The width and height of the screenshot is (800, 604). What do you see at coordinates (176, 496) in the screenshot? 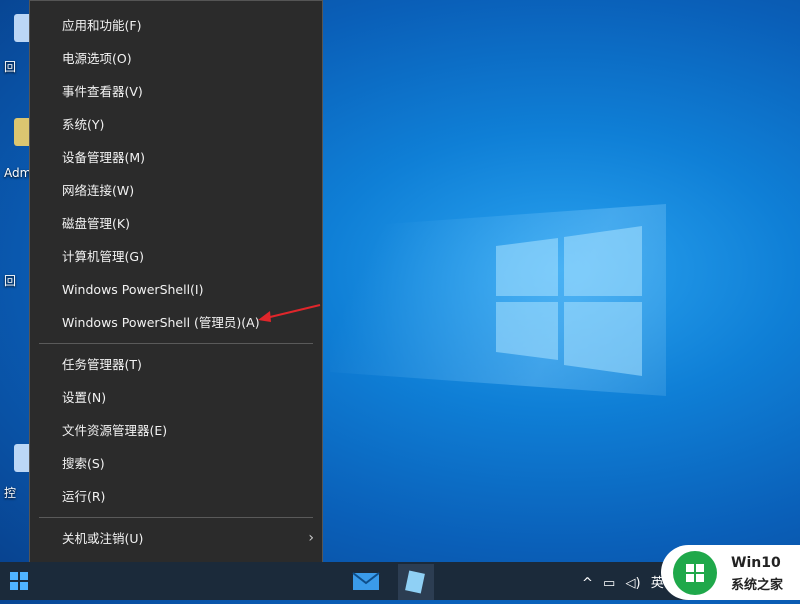
I see `menu-item-run: 运行(R)` at bounding box center [176, 496].